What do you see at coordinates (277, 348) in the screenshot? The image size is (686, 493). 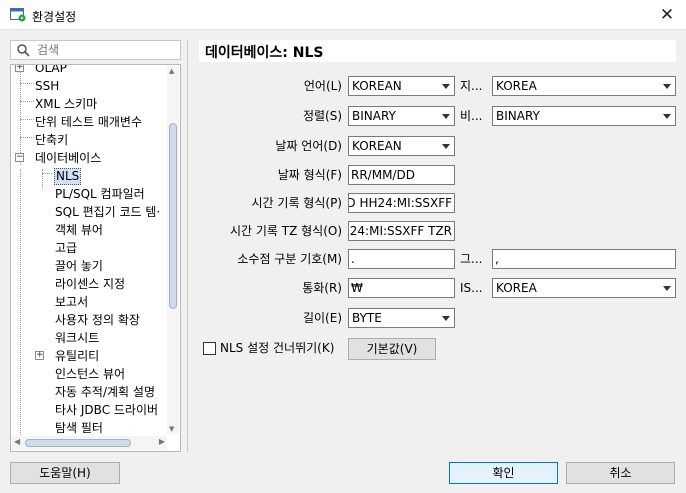 I see `skip-nls-label: NLS 설정 건너뛰기(K)` at bounding box center [277, 348].